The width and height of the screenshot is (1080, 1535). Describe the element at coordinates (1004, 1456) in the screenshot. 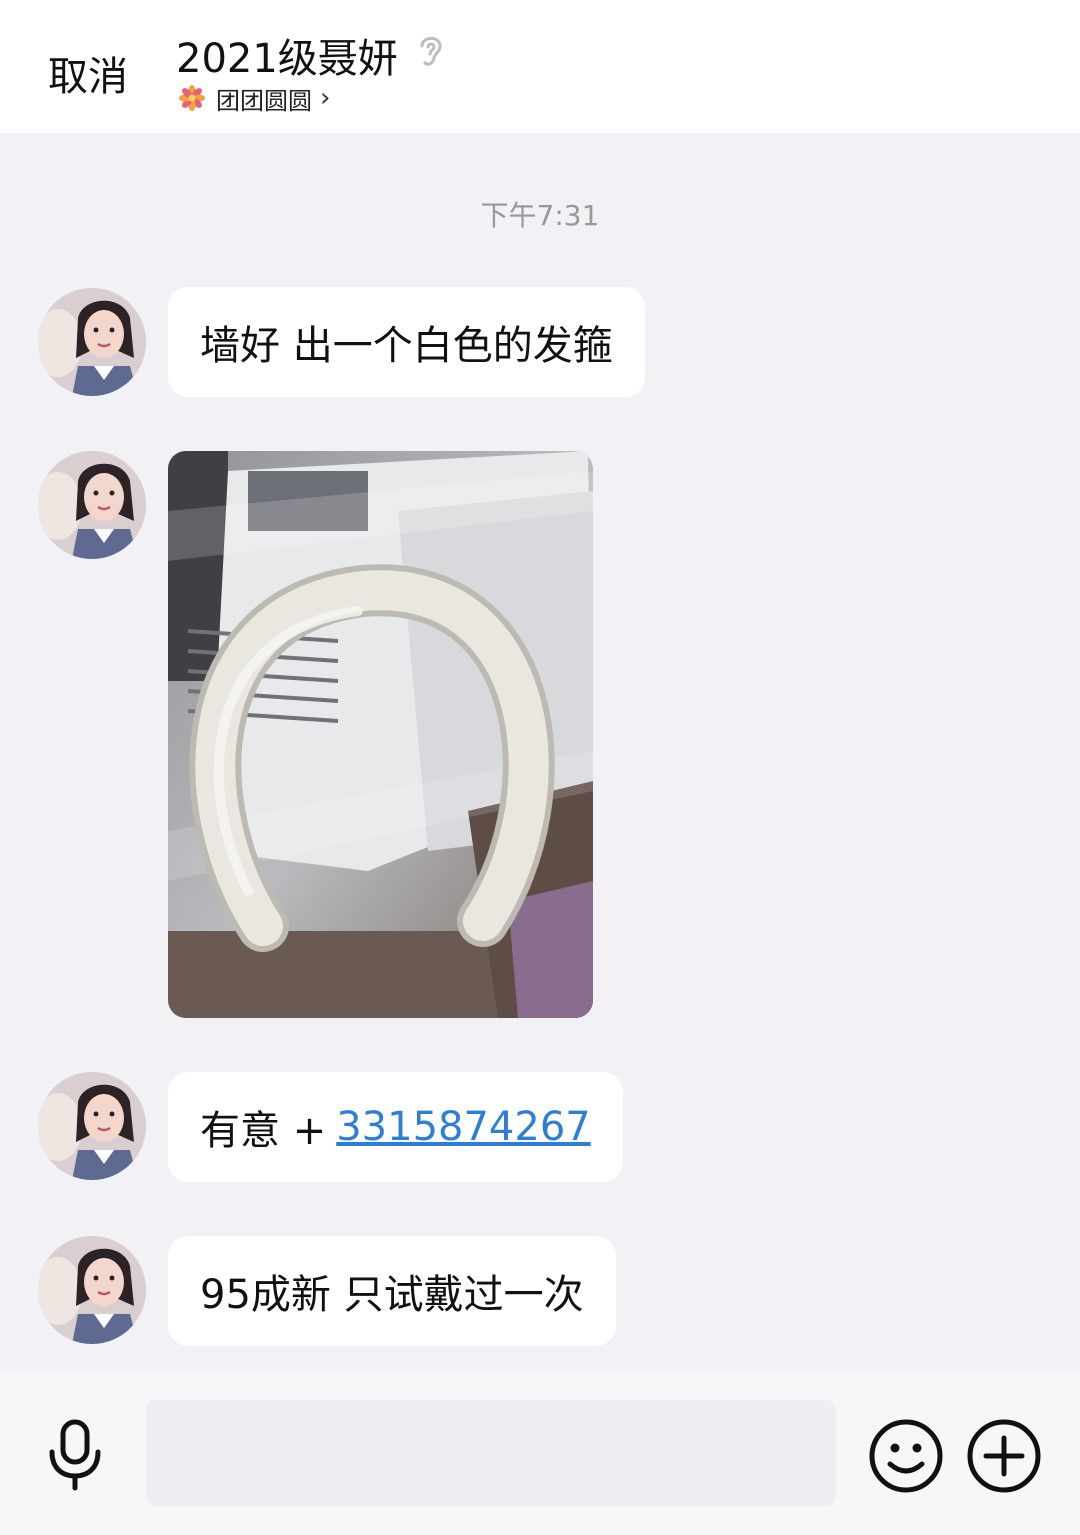

I see `plus-icon` at that location.